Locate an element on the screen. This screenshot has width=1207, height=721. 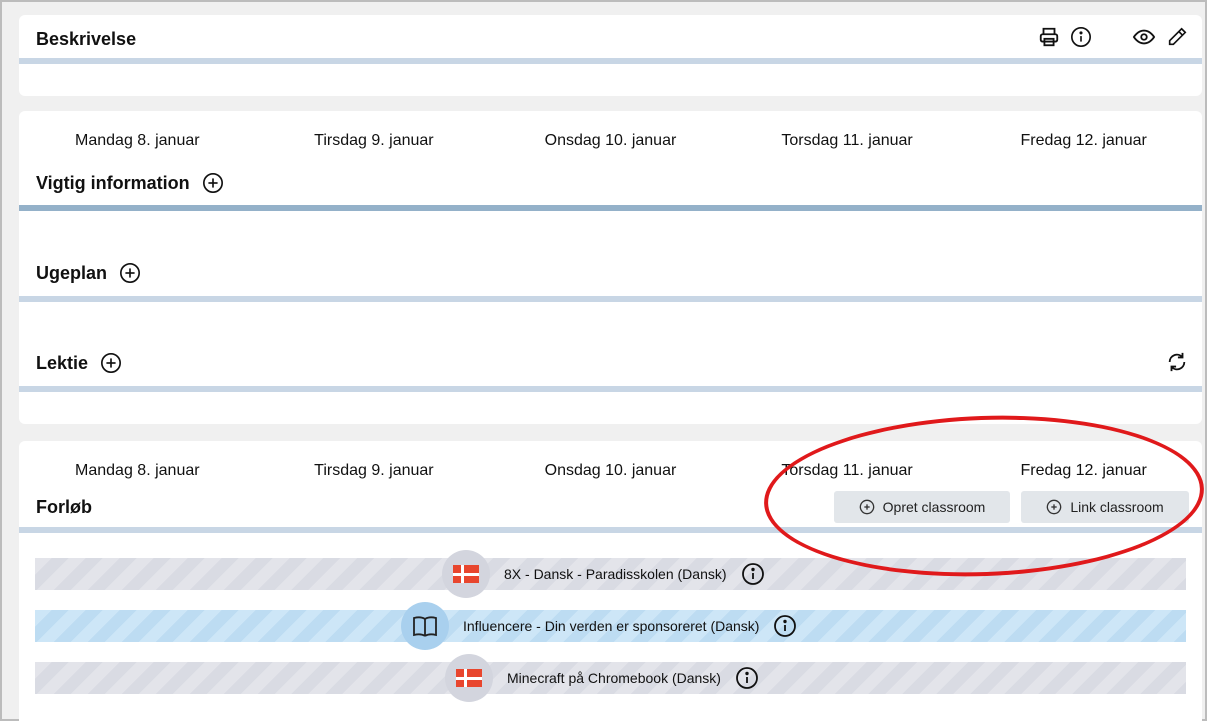
weekplan-title: Ugeplan is located at coordinates (88, 273).